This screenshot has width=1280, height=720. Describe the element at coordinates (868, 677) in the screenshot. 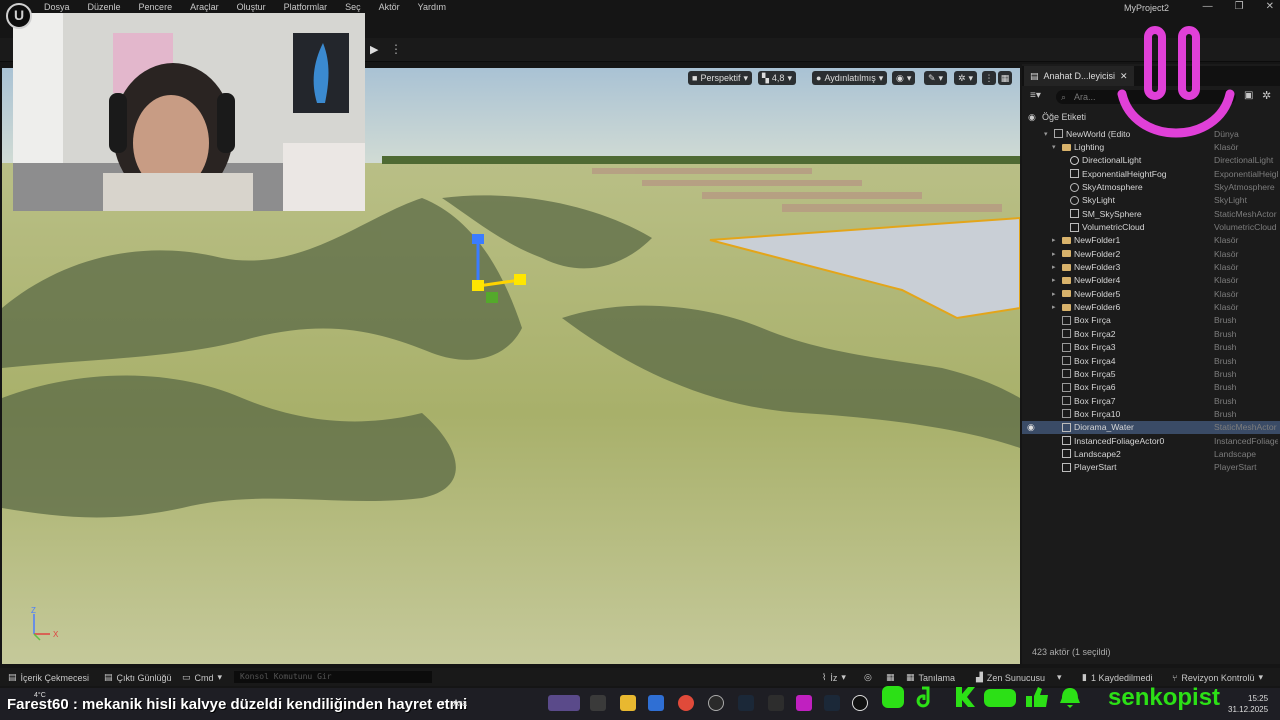

I see `record-icon: ◎` at that location.